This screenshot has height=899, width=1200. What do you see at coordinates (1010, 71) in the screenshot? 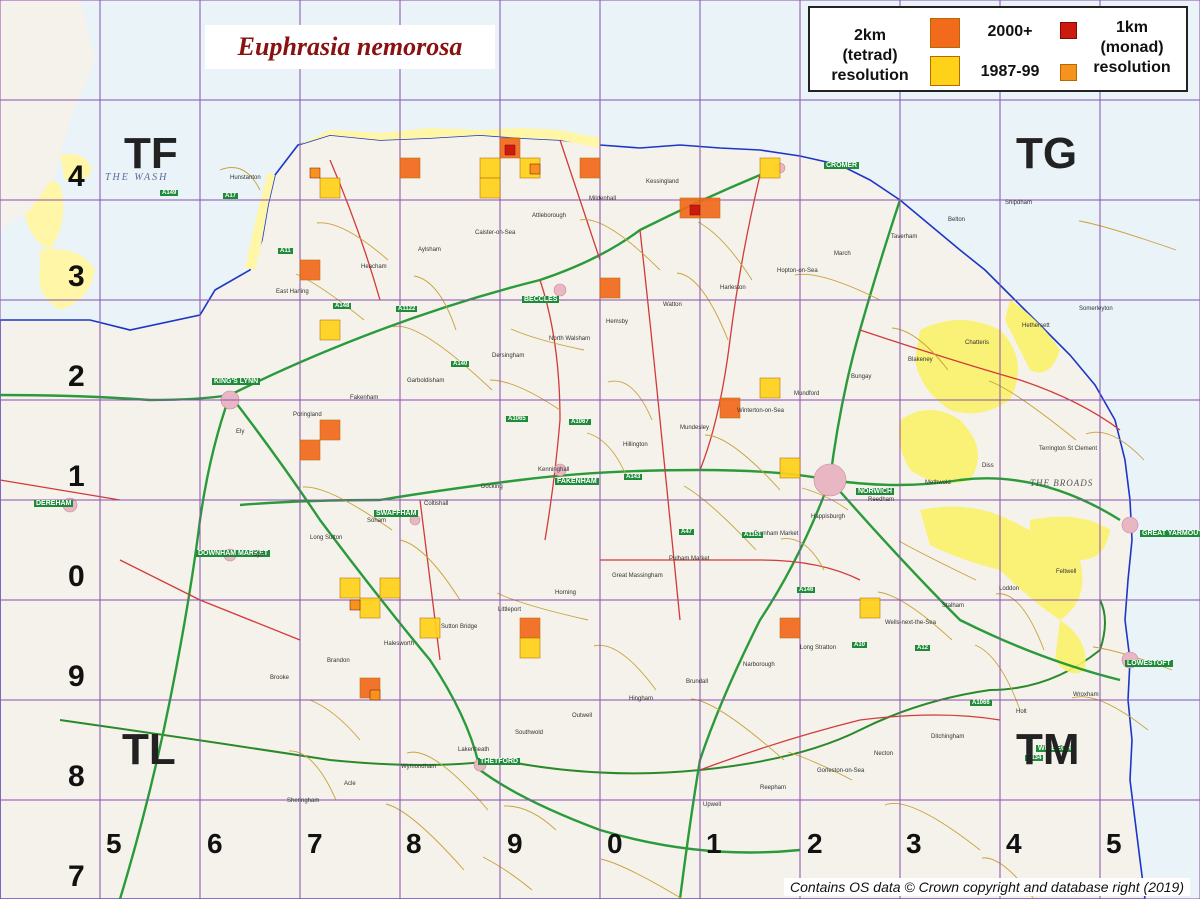
I see `legend-period-old: 1987-99` at bounding box center [1010, 71].